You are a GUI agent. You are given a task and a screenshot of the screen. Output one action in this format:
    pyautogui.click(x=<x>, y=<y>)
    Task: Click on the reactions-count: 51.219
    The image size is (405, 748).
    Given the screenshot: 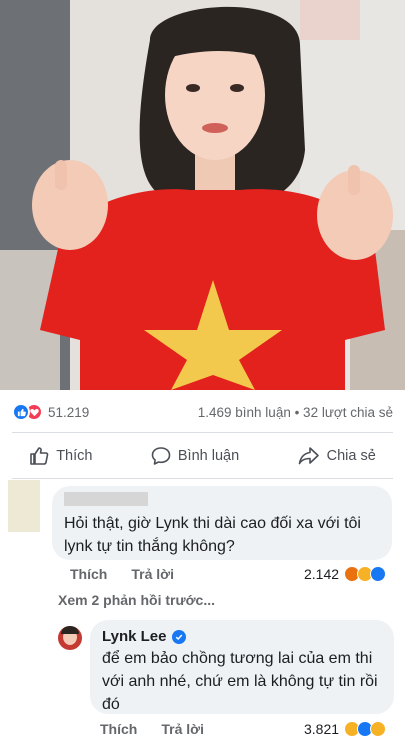 What is the action you would take?
    pyautogui.click(x=68, y=412)
    